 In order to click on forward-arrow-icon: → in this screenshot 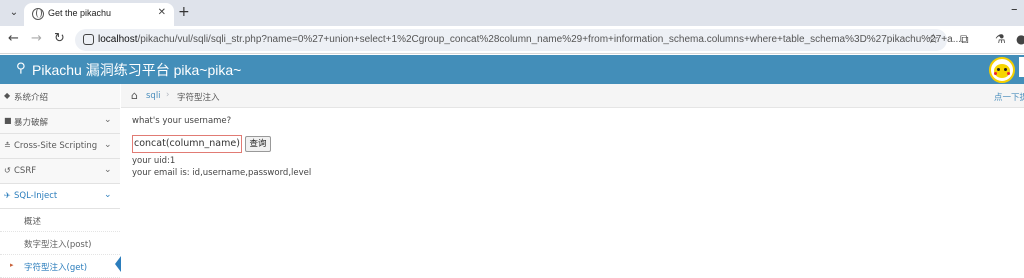, I will do `click(36, 39)`.